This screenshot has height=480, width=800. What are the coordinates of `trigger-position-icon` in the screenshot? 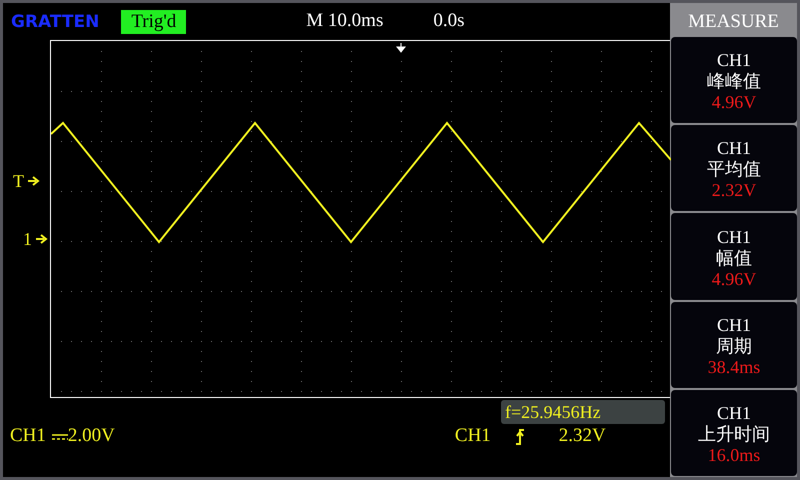 It's located at (401, 48).